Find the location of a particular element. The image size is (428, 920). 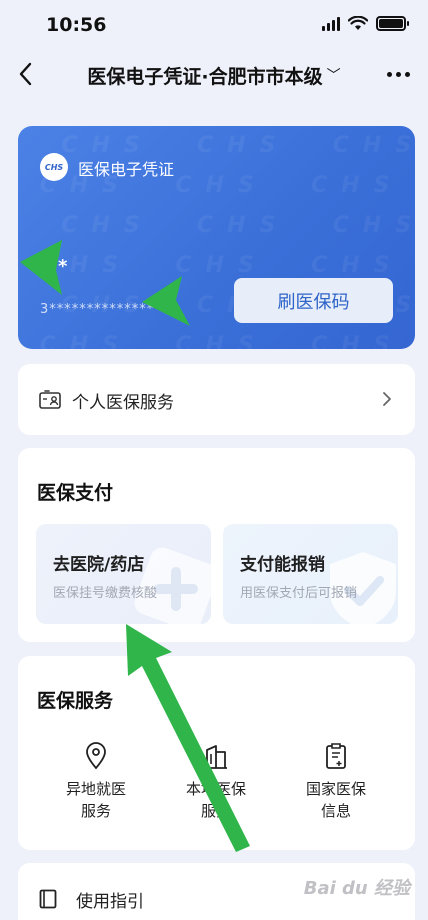

local-service-label-2: 服务 is located at coordinates (215, 811).